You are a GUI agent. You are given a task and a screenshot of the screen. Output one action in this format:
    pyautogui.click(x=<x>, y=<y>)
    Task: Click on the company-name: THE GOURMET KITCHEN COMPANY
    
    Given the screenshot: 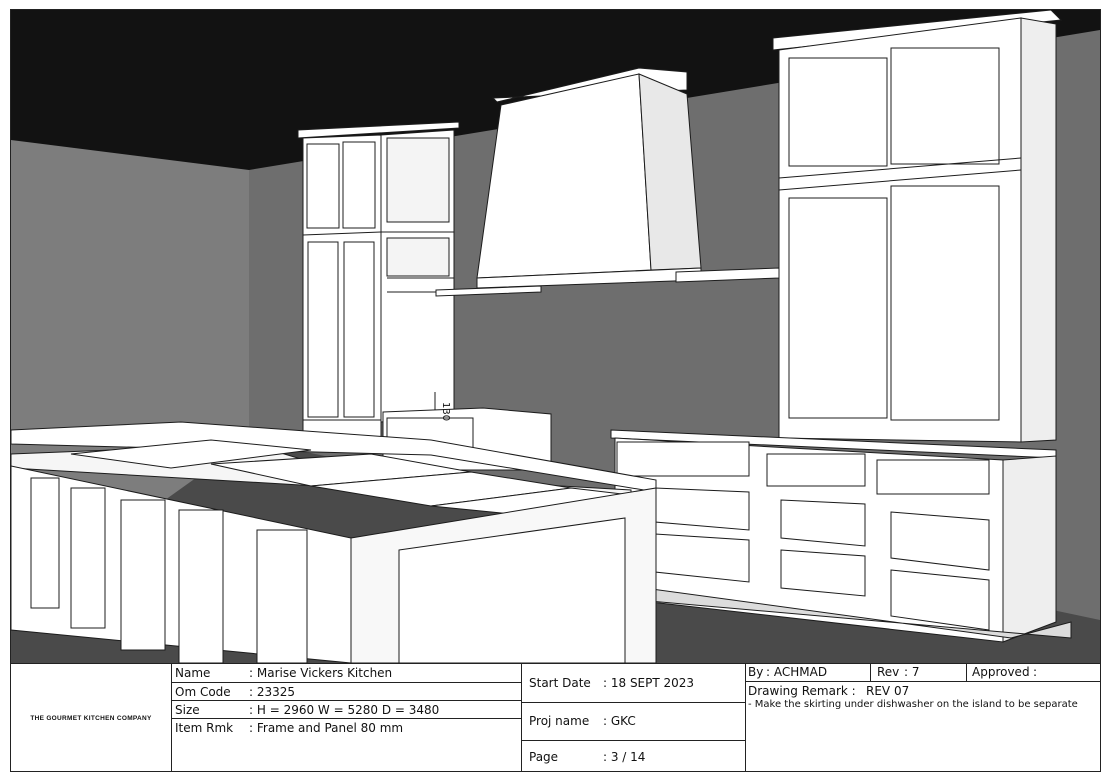 What is the action you would take?
    pyautogui.click(x=91, y=718)
    